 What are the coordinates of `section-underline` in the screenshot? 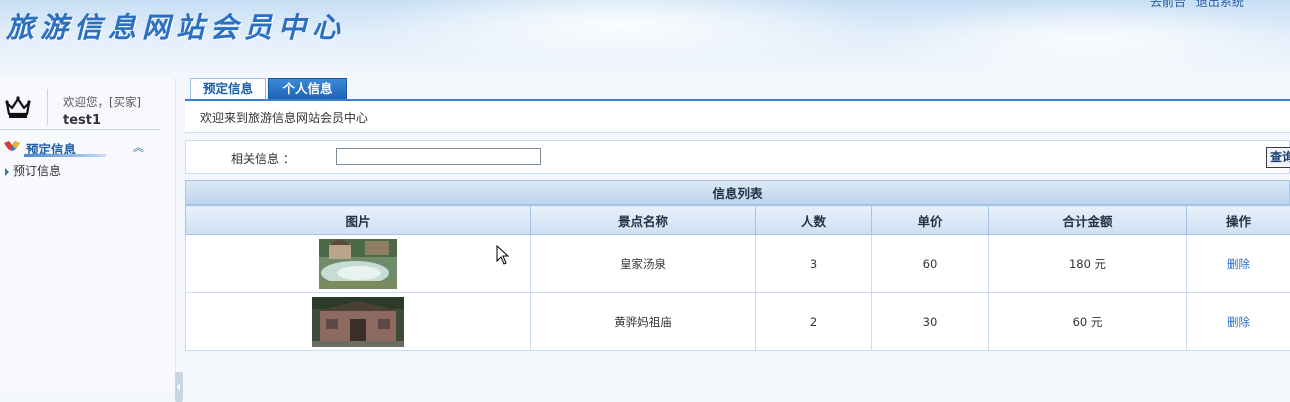 It's located at (65, 155).